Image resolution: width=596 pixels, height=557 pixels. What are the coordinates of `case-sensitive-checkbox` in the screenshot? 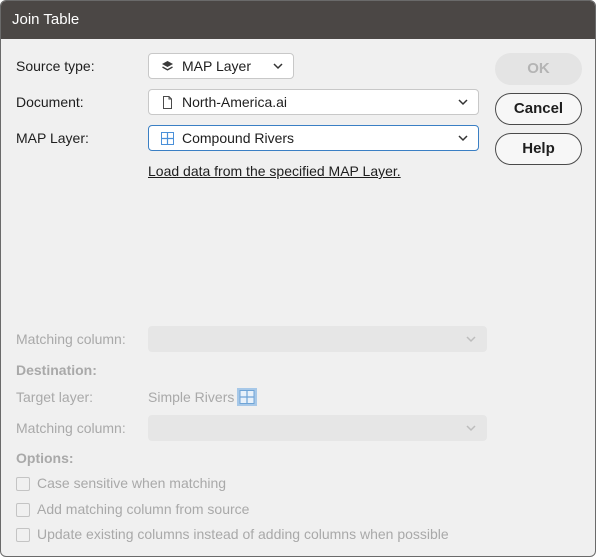 It's located at (23, 484).